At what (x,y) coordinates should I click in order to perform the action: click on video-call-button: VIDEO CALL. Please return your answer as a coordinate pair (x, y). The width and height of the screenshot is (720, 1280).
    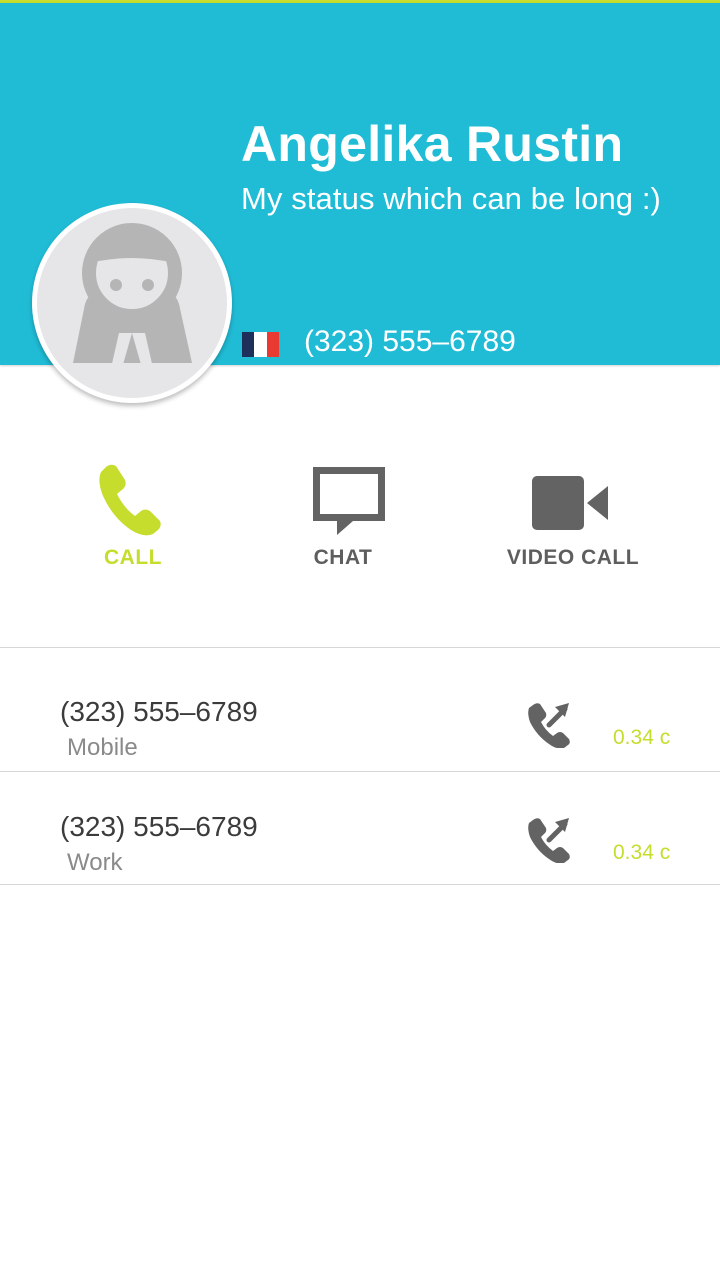
    Looking at the image, I should click on (573, 520).